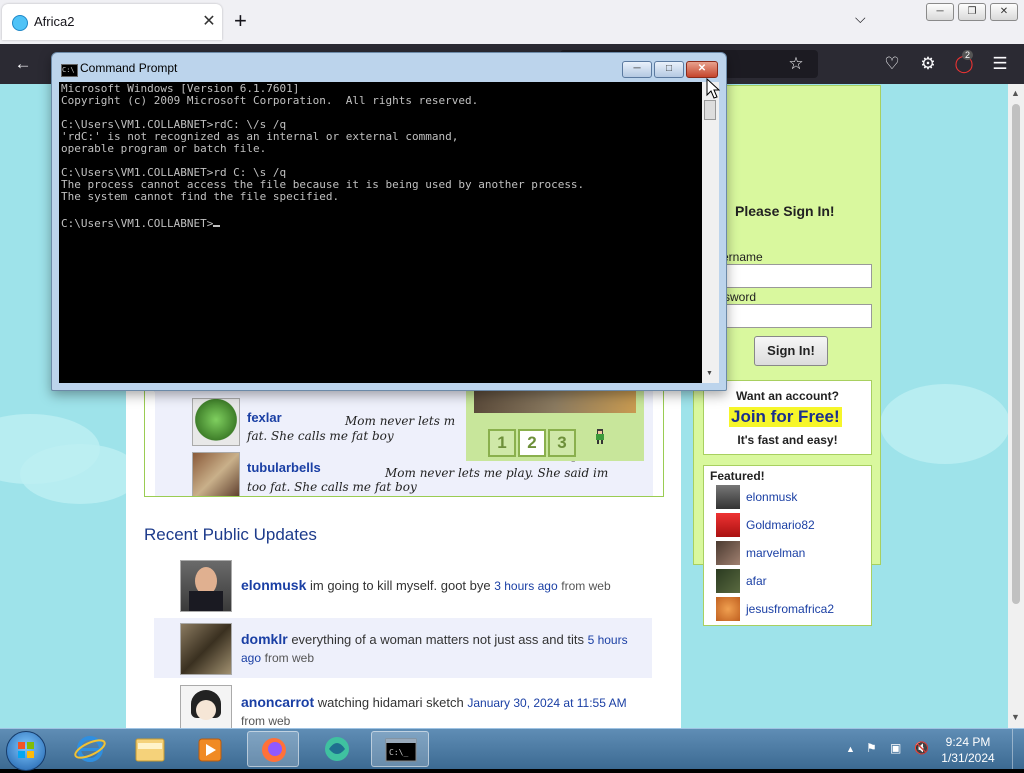  Describe the element at coordinates (112, 22) in the screenshot. I see `browser-tab: Africa2 ✕` at that location.